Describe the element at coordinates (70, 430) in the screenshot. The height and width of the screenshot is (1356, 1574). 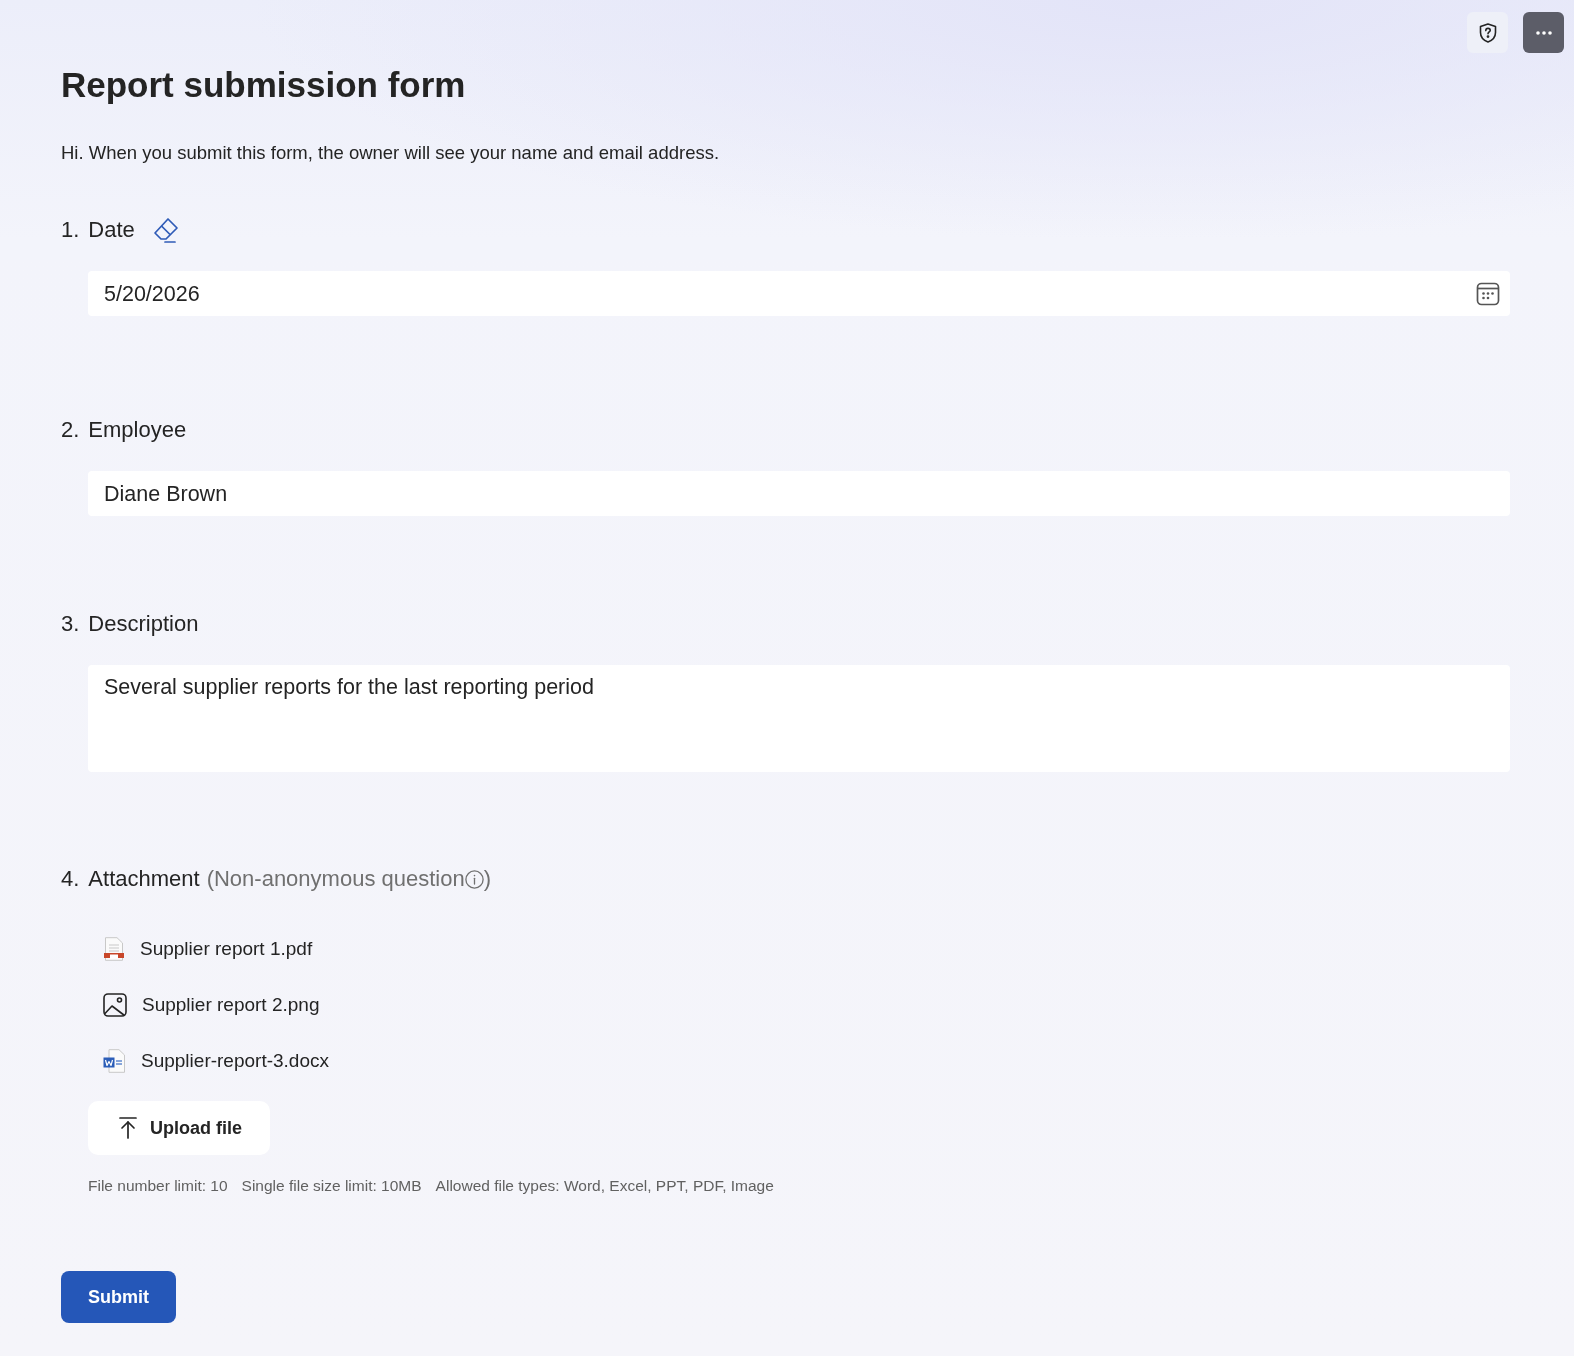
I see `question-number: 2.` at that location.